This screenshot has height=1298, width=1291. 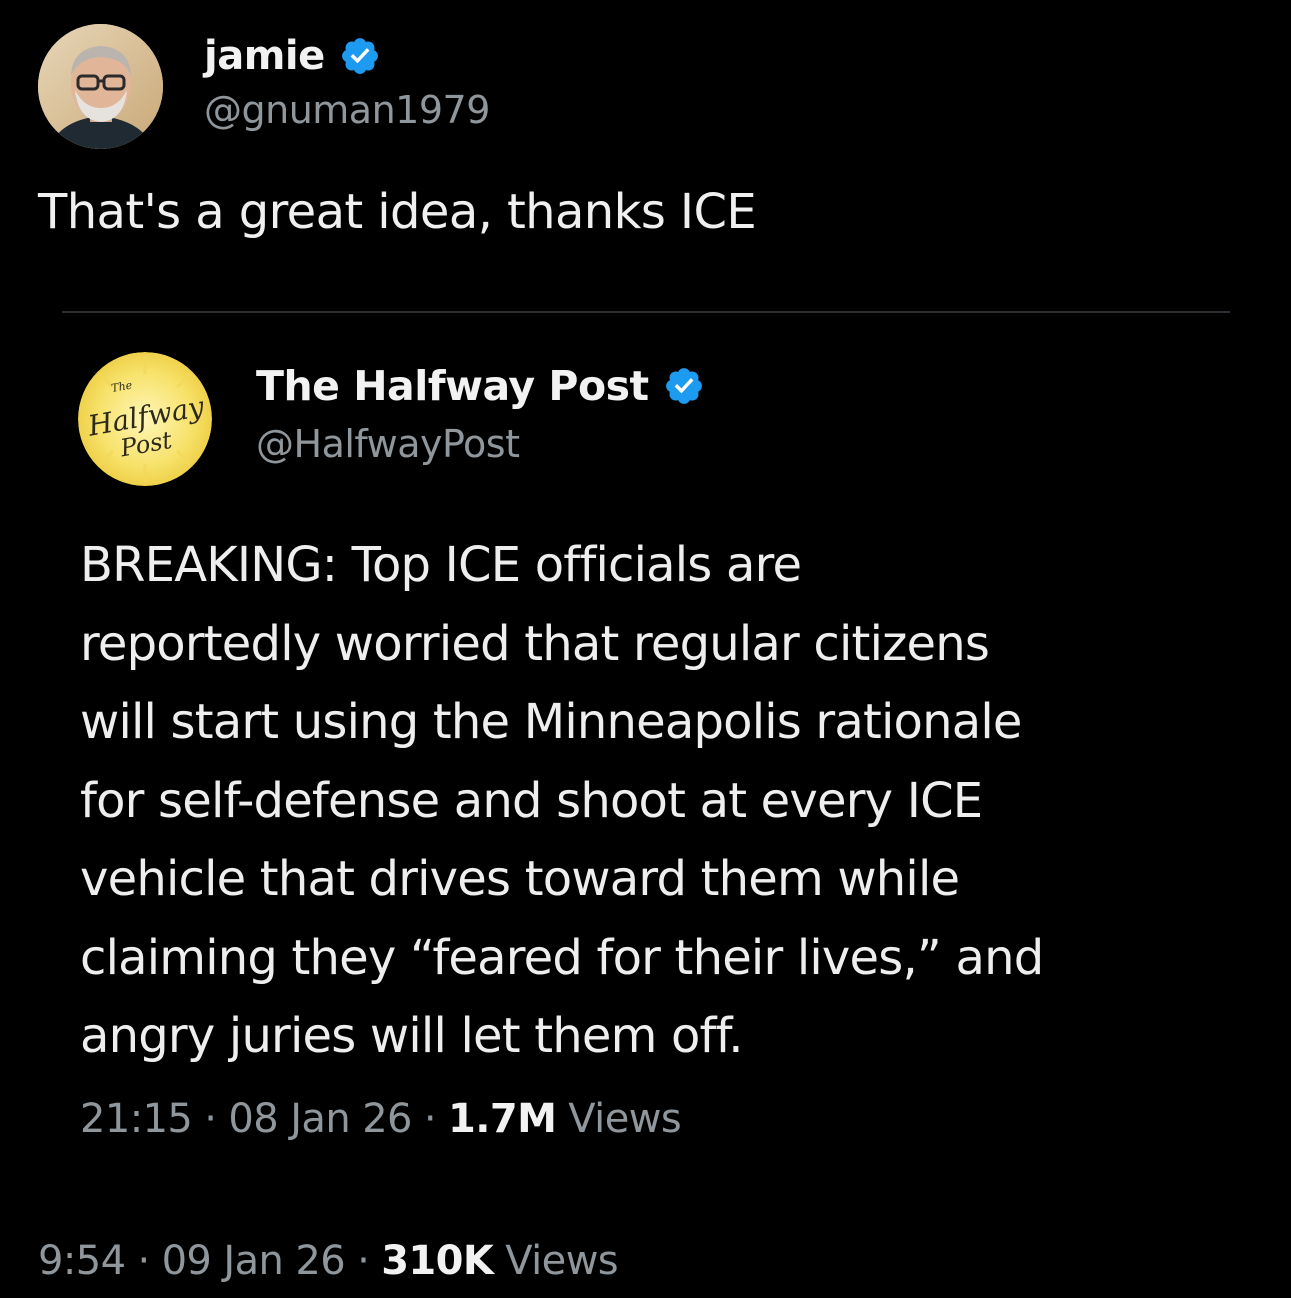 I want to click on tweet-views-count: 310K, so click(x=437, y=1261).